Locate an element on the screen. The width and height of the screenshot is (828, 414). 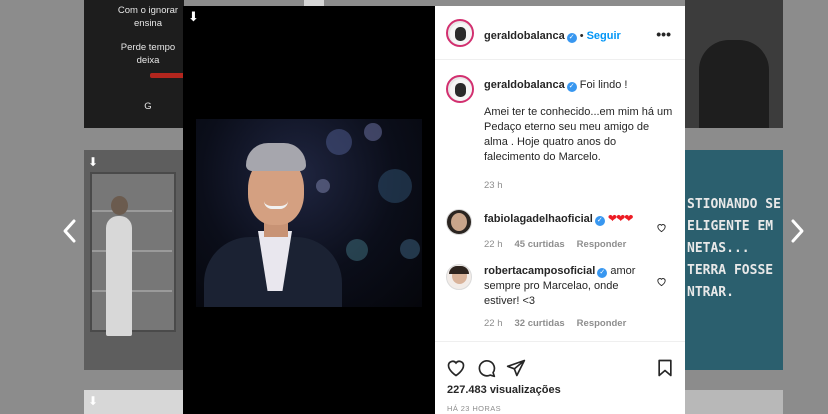
posted-time: HÁ 23 HORAS is located at coordinates (474, 408).